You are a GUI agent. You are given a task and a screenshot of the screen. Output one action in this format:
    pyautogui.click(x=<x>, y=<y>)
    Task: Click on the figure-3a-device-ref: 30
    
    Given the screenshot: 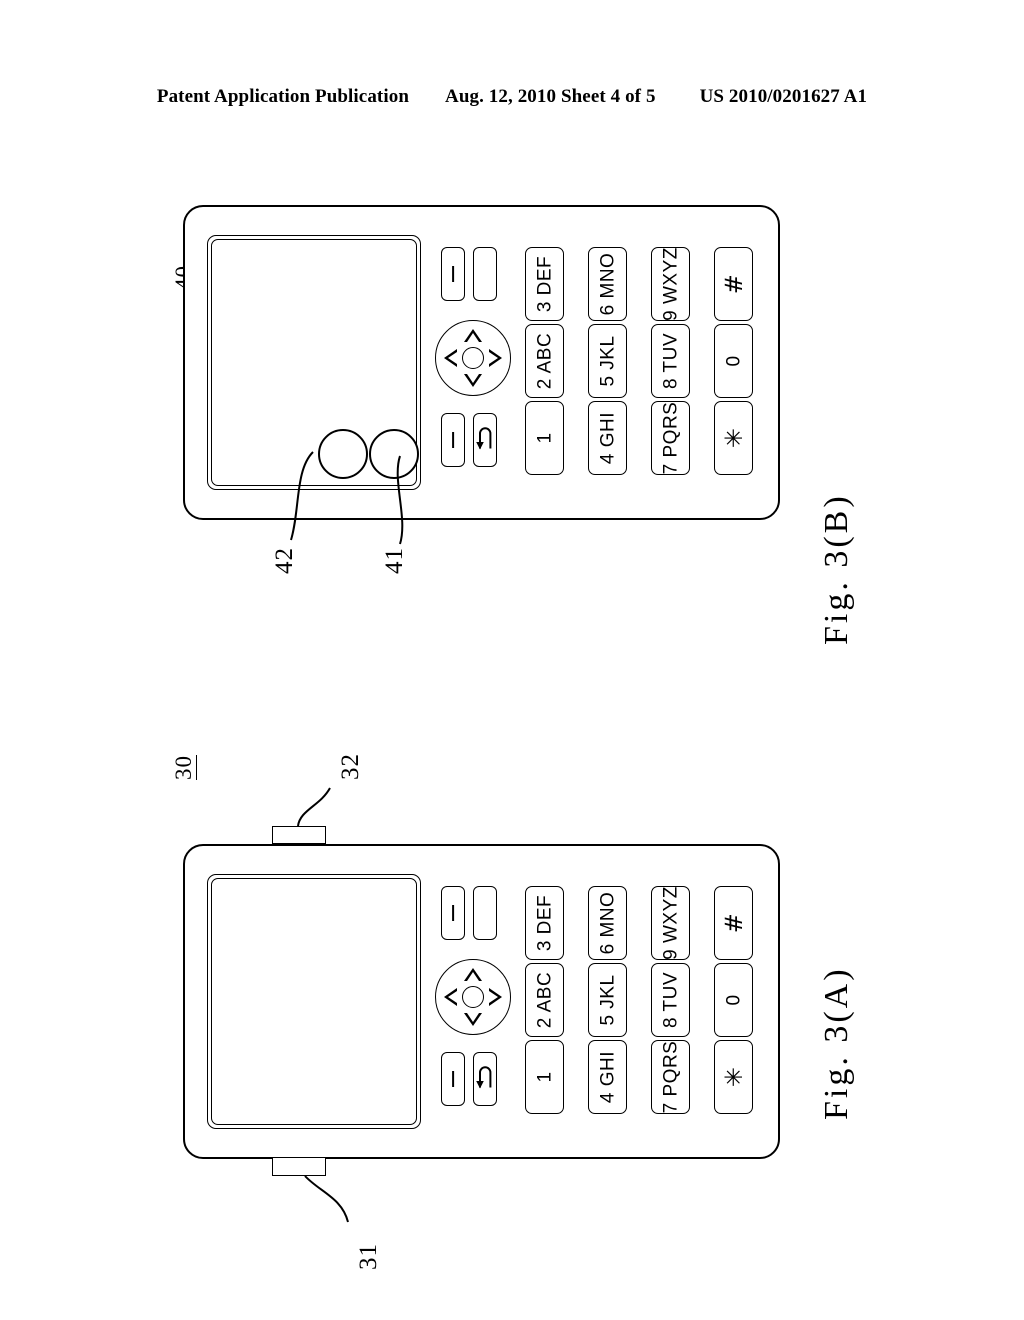 What is the action you would take?
    pyautogui.click(x=184, y=767)
    